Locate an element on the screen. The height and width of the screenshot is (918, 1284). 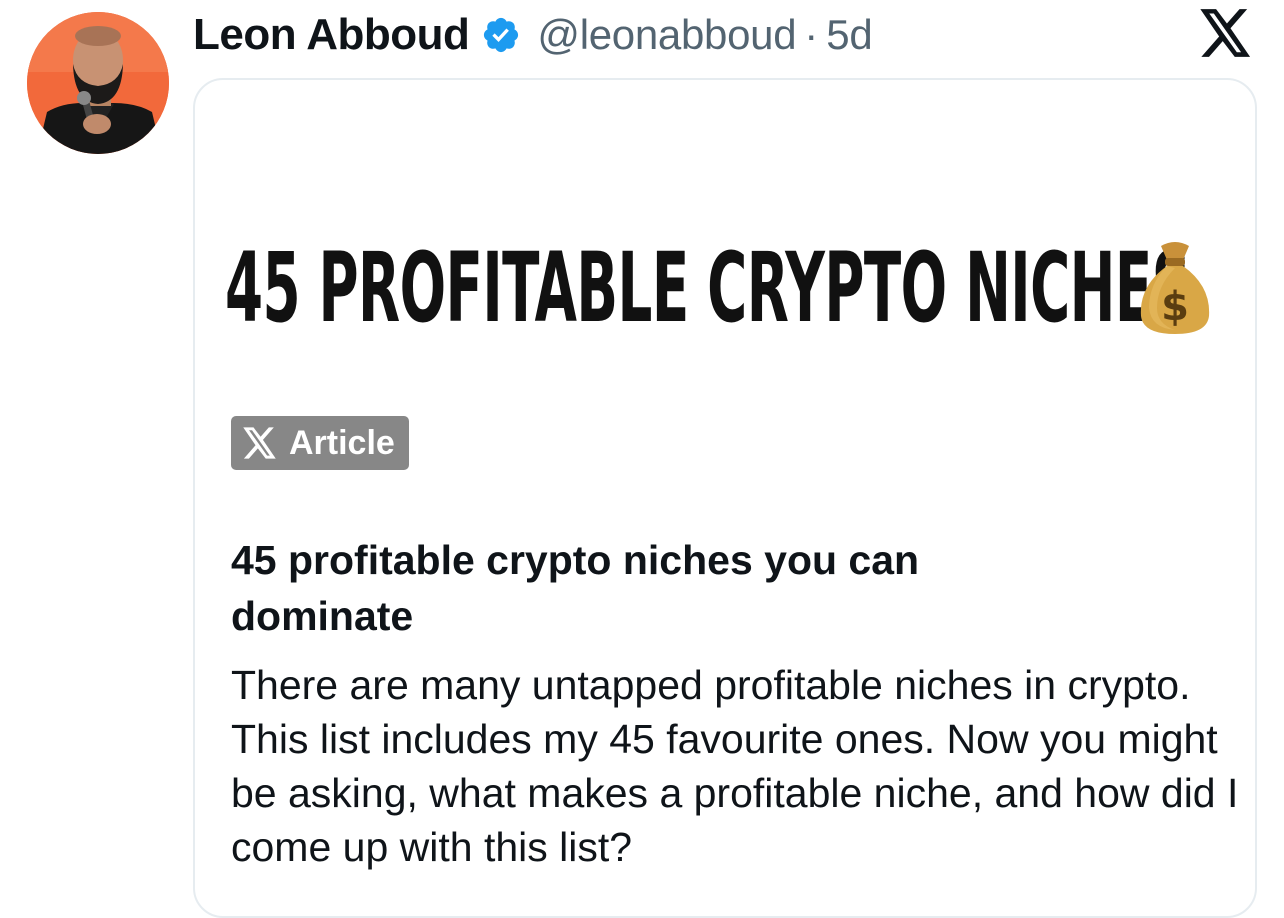
author-name: Leon Abboud is located at coordinates (331, 35).